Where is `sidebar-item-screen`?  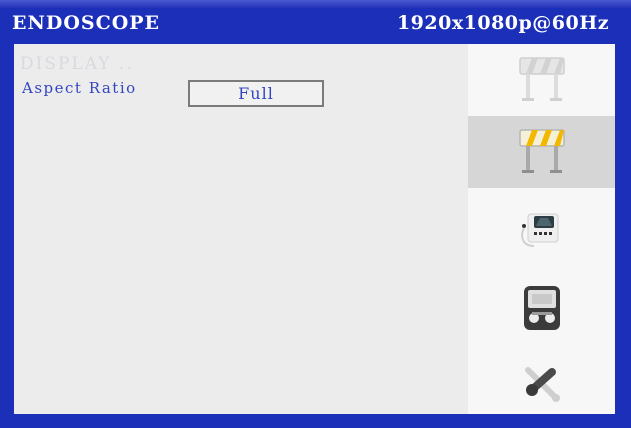 sidebar-item-screen is located at coordinates (541, 308).